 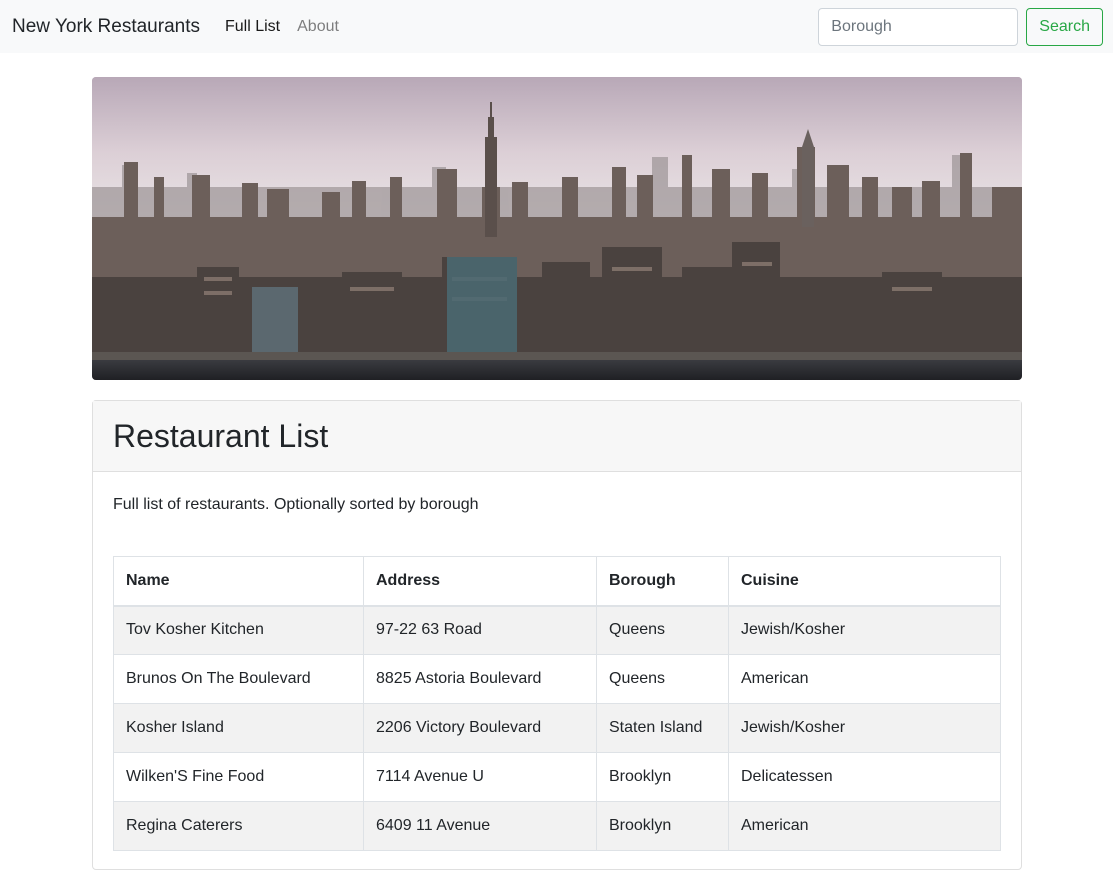 What do you see at coordinates (221, 435) in the screenshot?
I see `page-title: Restaurant List` at bounding box center [221, 435].